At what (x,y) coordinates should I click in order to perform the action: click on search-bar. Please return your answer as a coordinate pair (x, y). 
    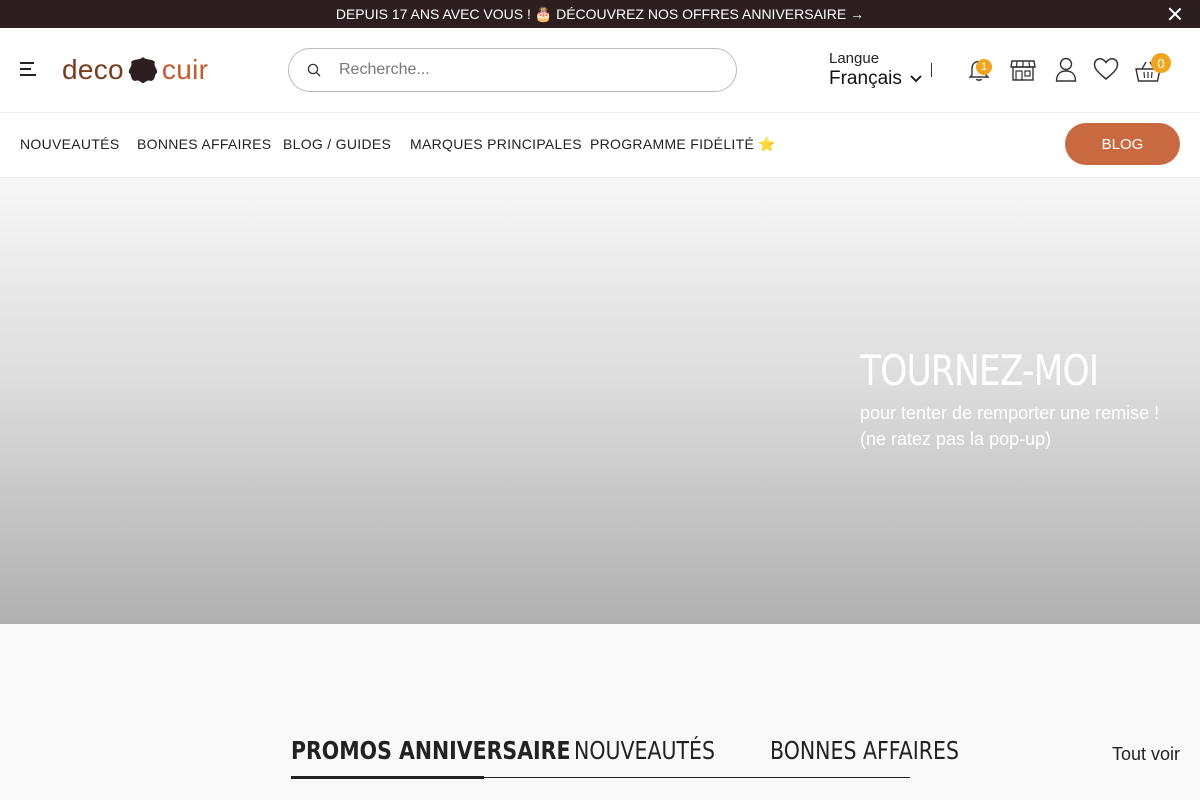
    Looking at the image, I should click on (512, 70).